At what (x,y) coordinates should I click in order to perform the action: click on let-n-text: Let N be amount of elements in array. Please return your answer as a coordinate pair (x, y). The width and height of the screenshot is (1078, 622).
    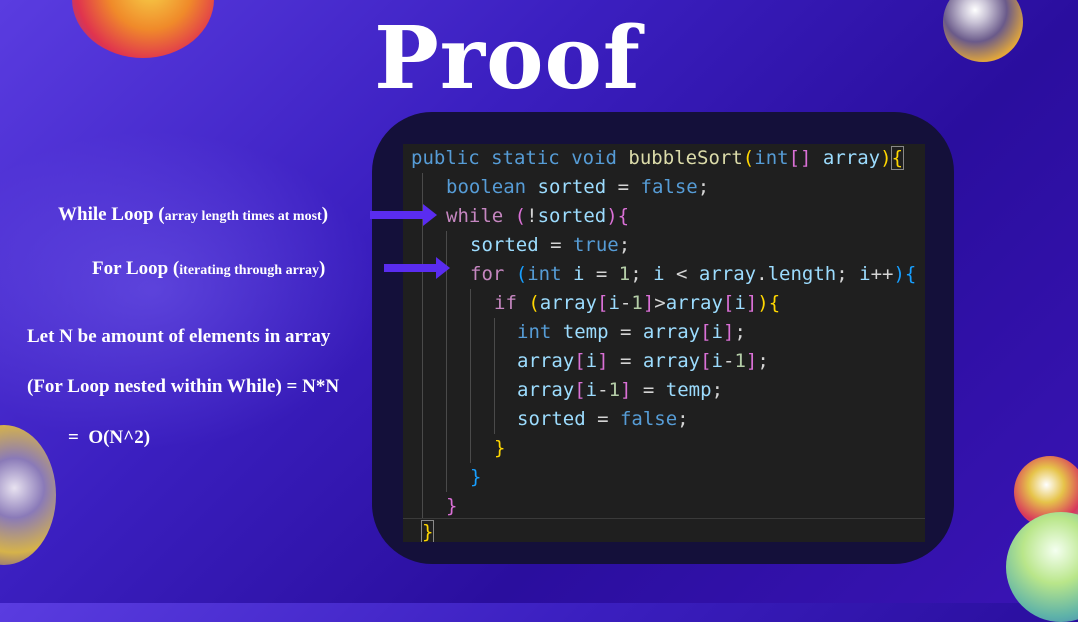
    Looking at the image, I should click on (179, 336).